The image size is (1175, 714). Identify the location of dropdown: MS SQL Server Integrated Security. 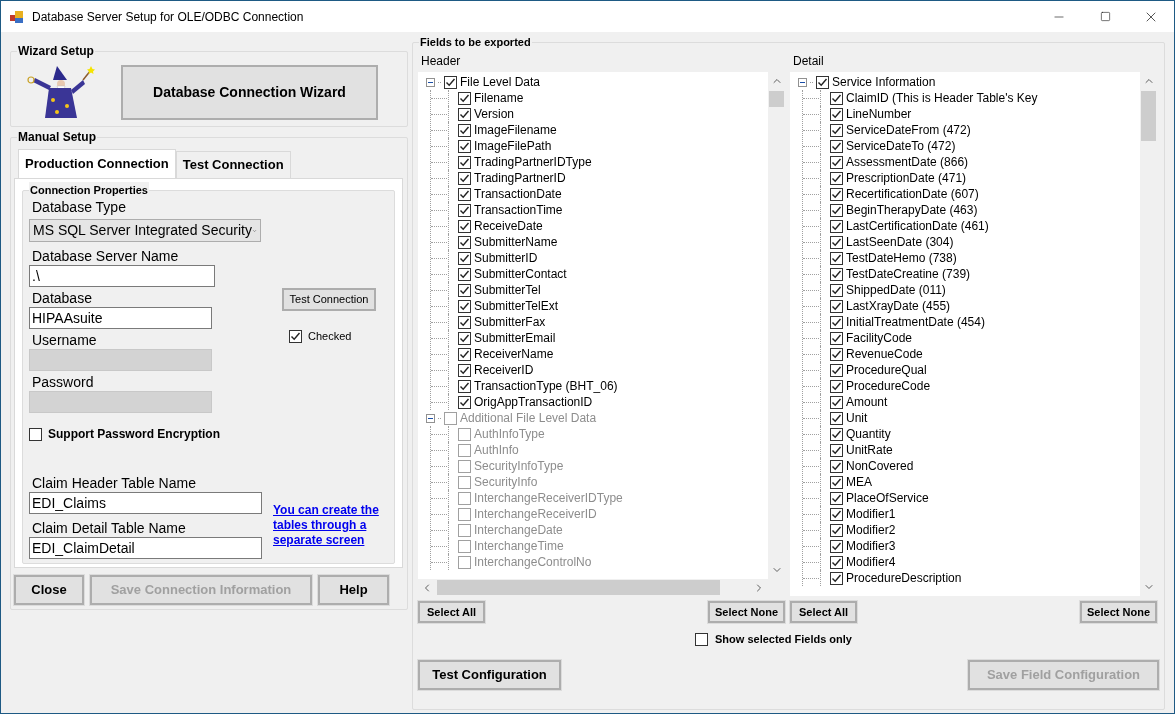
(145, 230).